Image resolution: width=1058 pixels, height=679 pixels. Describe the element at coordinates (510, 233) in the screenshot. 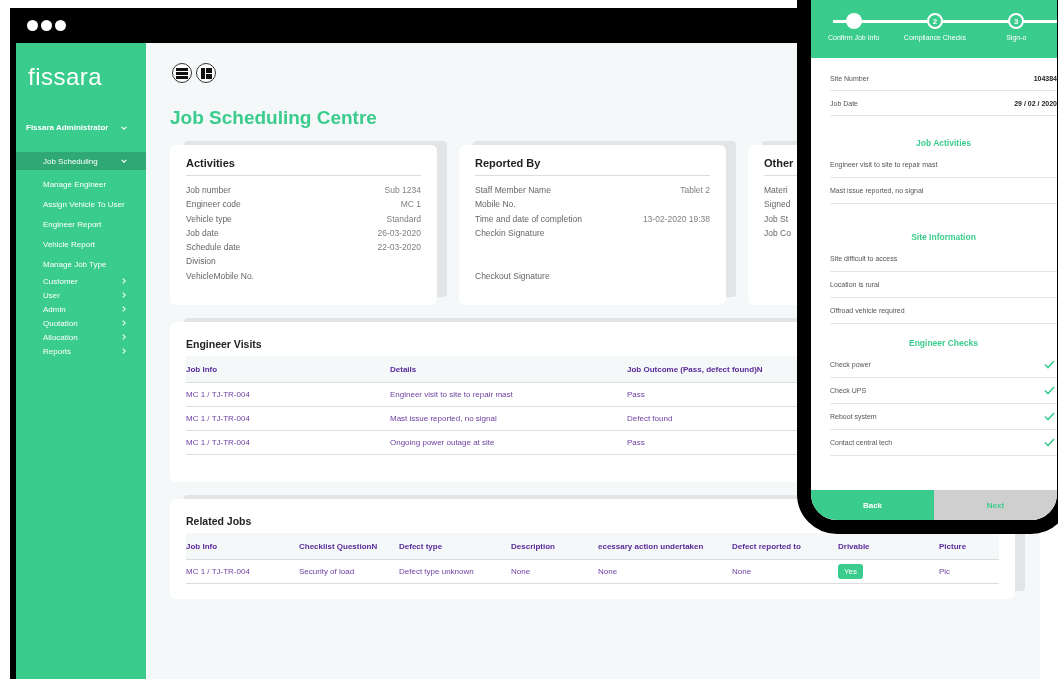

I see `field-label: Checkin Signature` at that location.